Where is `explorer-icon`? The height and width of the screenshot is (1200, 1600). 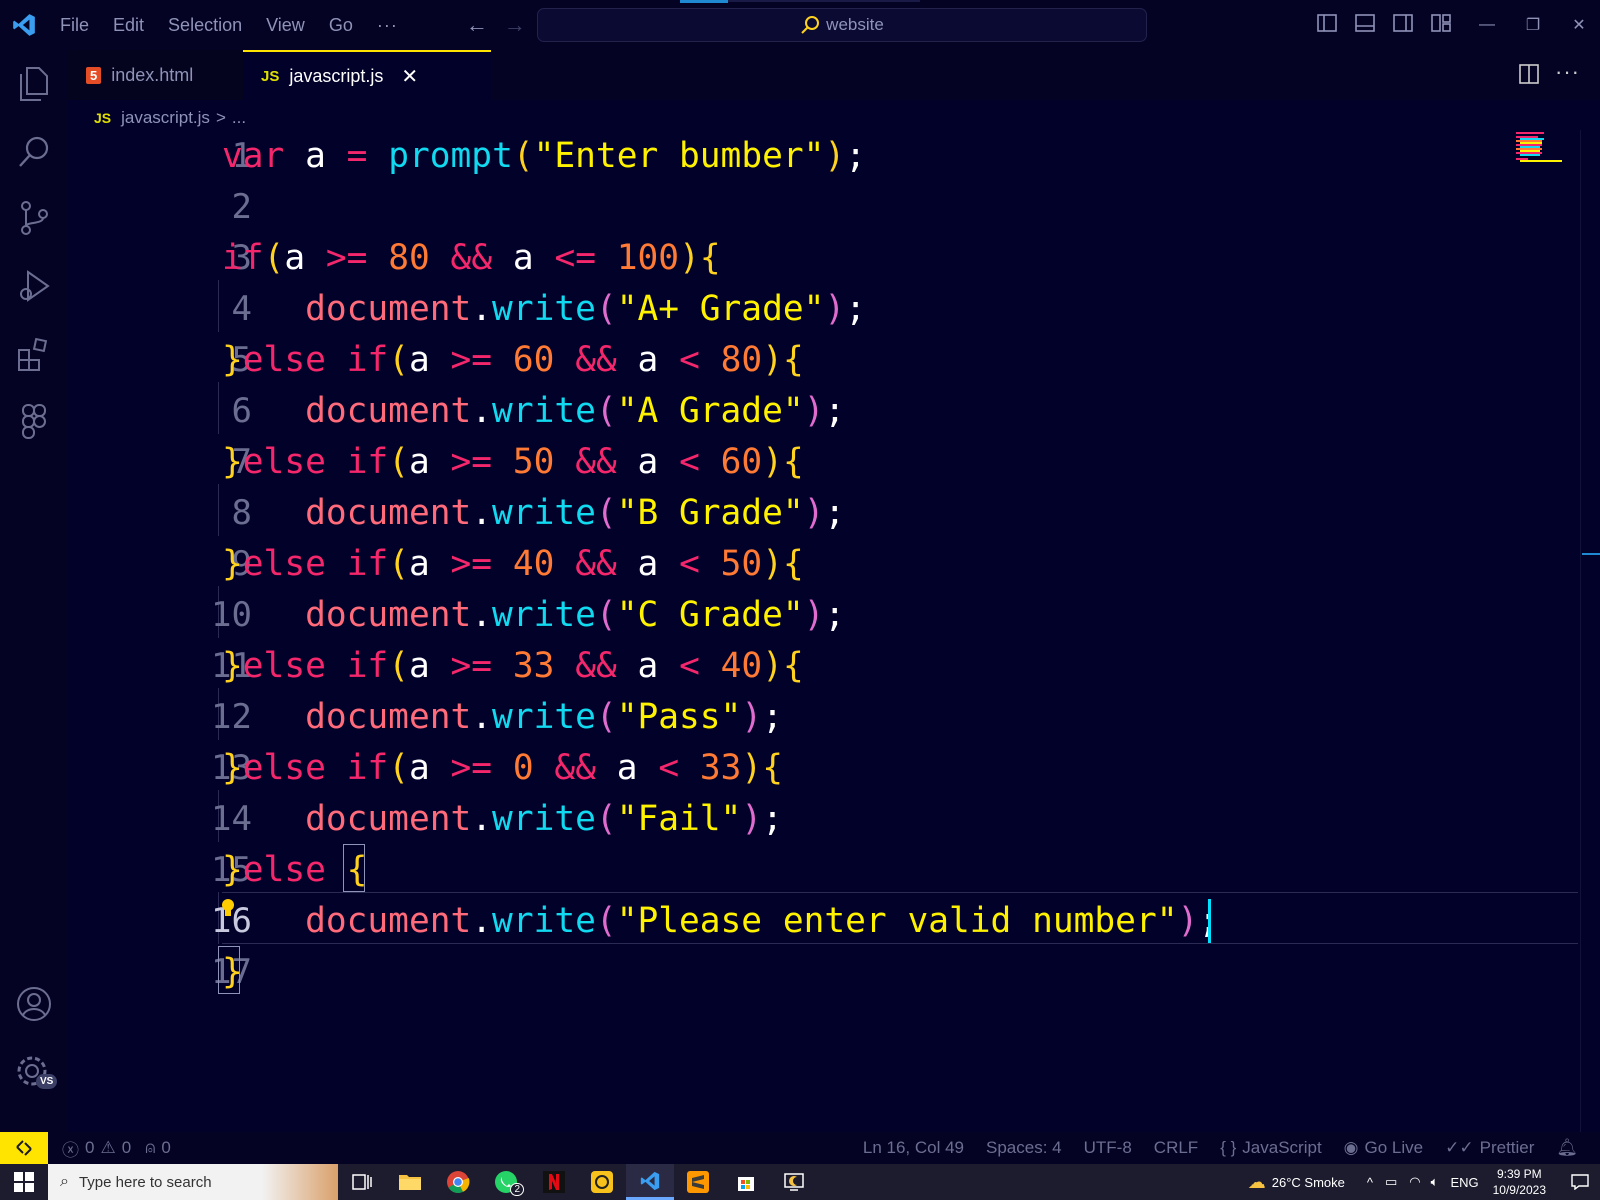
explorer-icon is located at coordinates (34, 84).